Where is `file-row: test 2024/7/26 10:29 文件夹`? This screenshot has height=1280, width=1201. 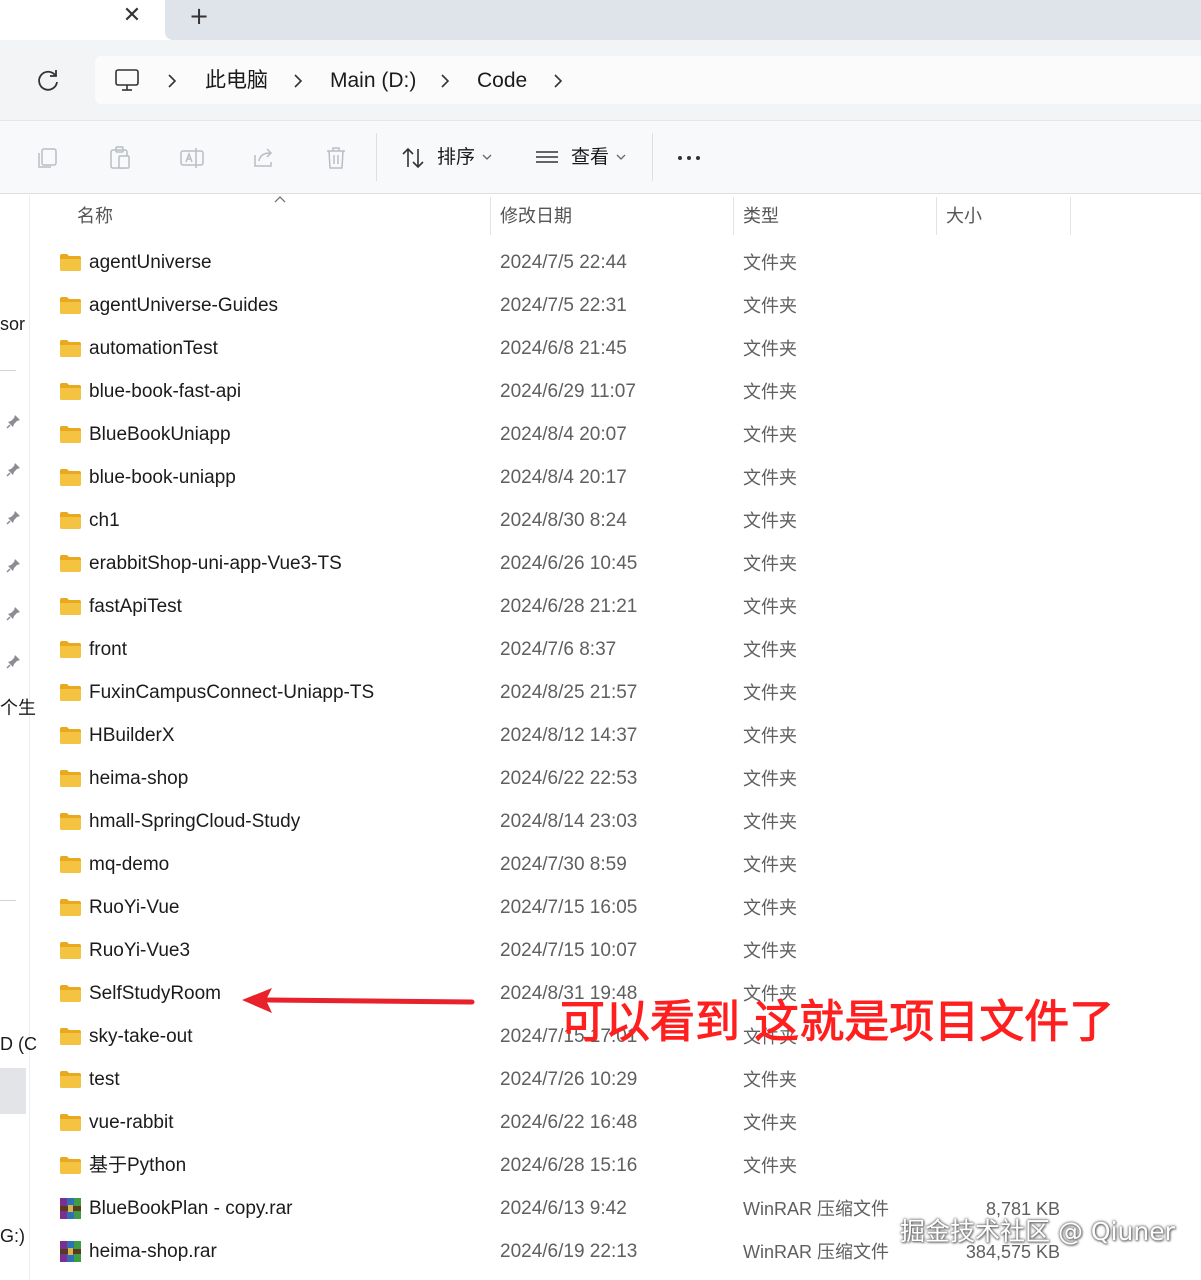 file-row: test 2024/7/26 10:29 文件夹 is located at coordinates (558, 1080).